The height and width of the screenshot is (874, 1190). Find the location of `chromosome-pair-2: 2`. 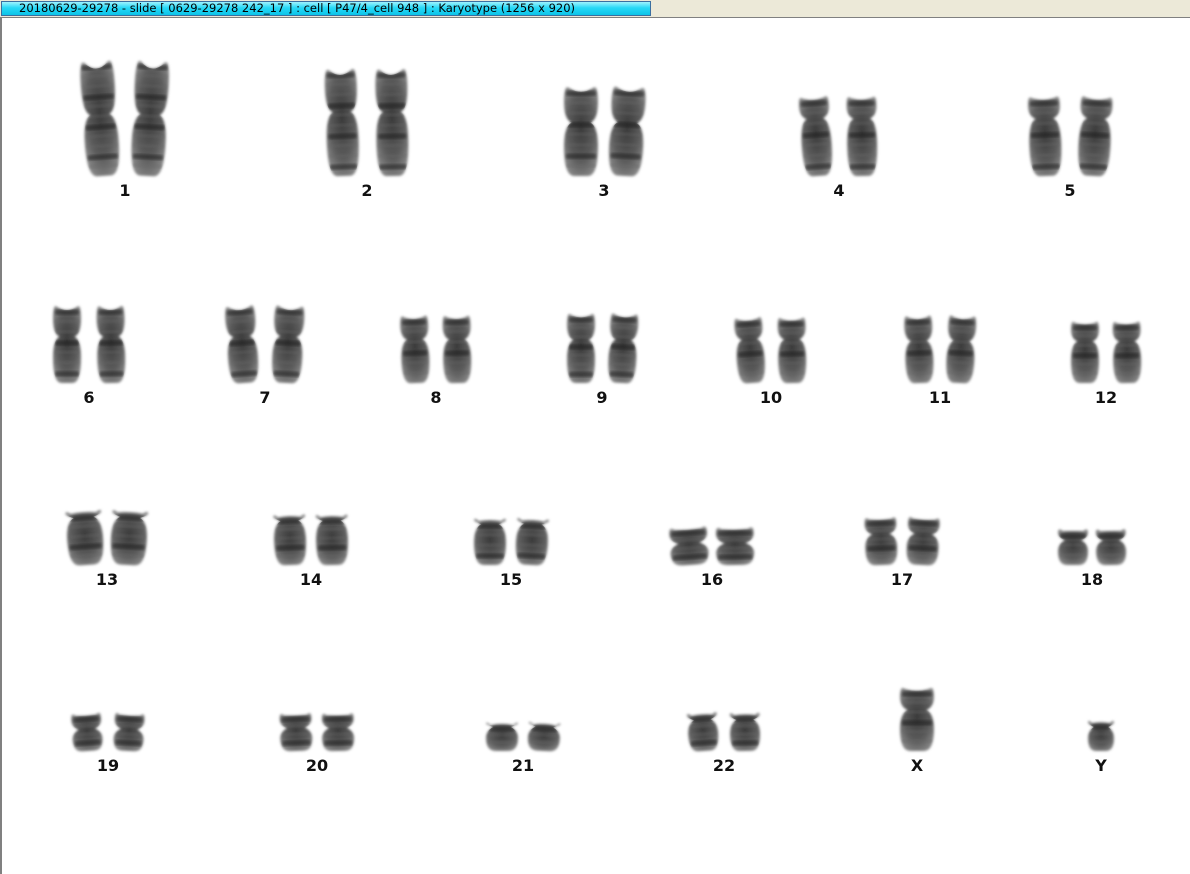

chromosome-pair-2: 2 is located at coordinates (366, 109).